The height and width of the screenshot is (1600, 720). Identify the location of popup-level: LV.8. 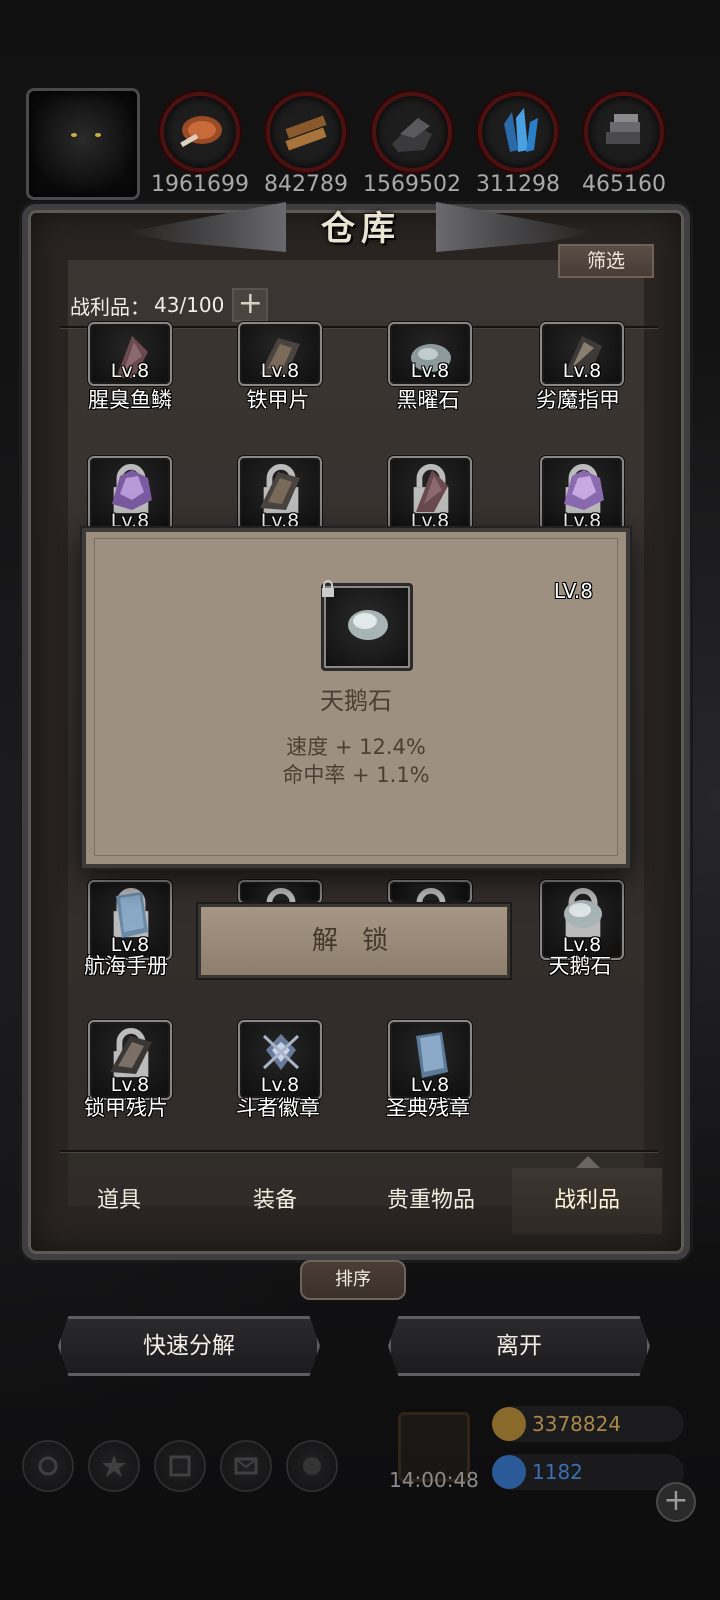
(573, 591).